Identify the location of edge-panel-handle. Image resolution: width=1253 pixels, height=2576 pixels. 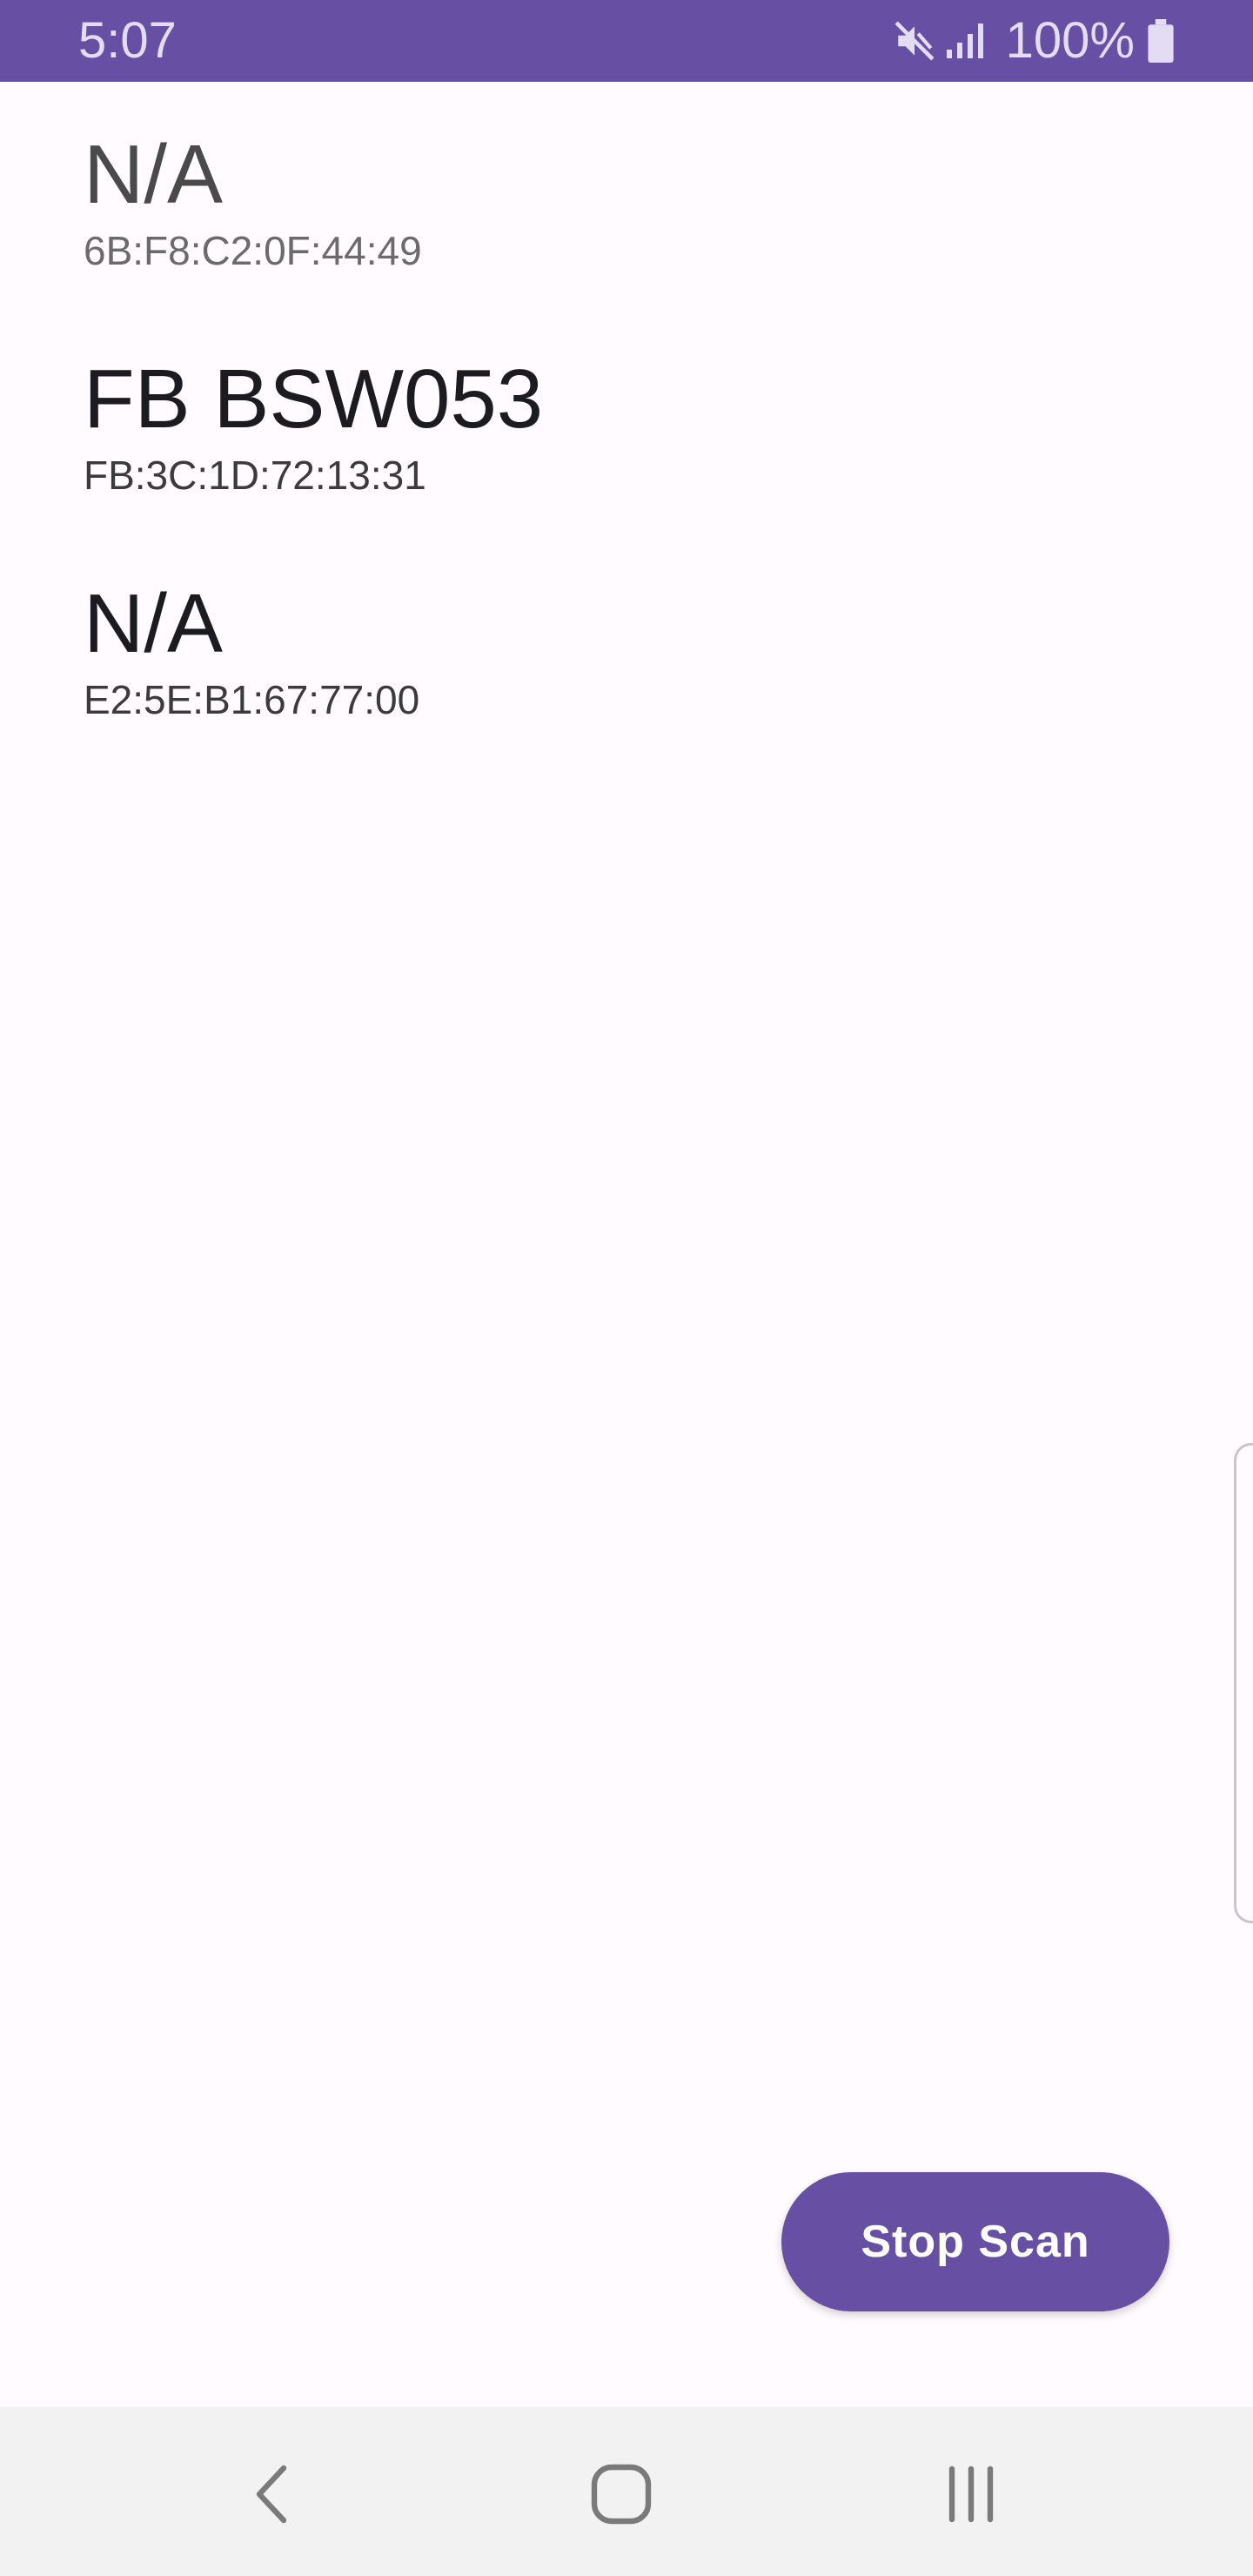
(1243, 1683).